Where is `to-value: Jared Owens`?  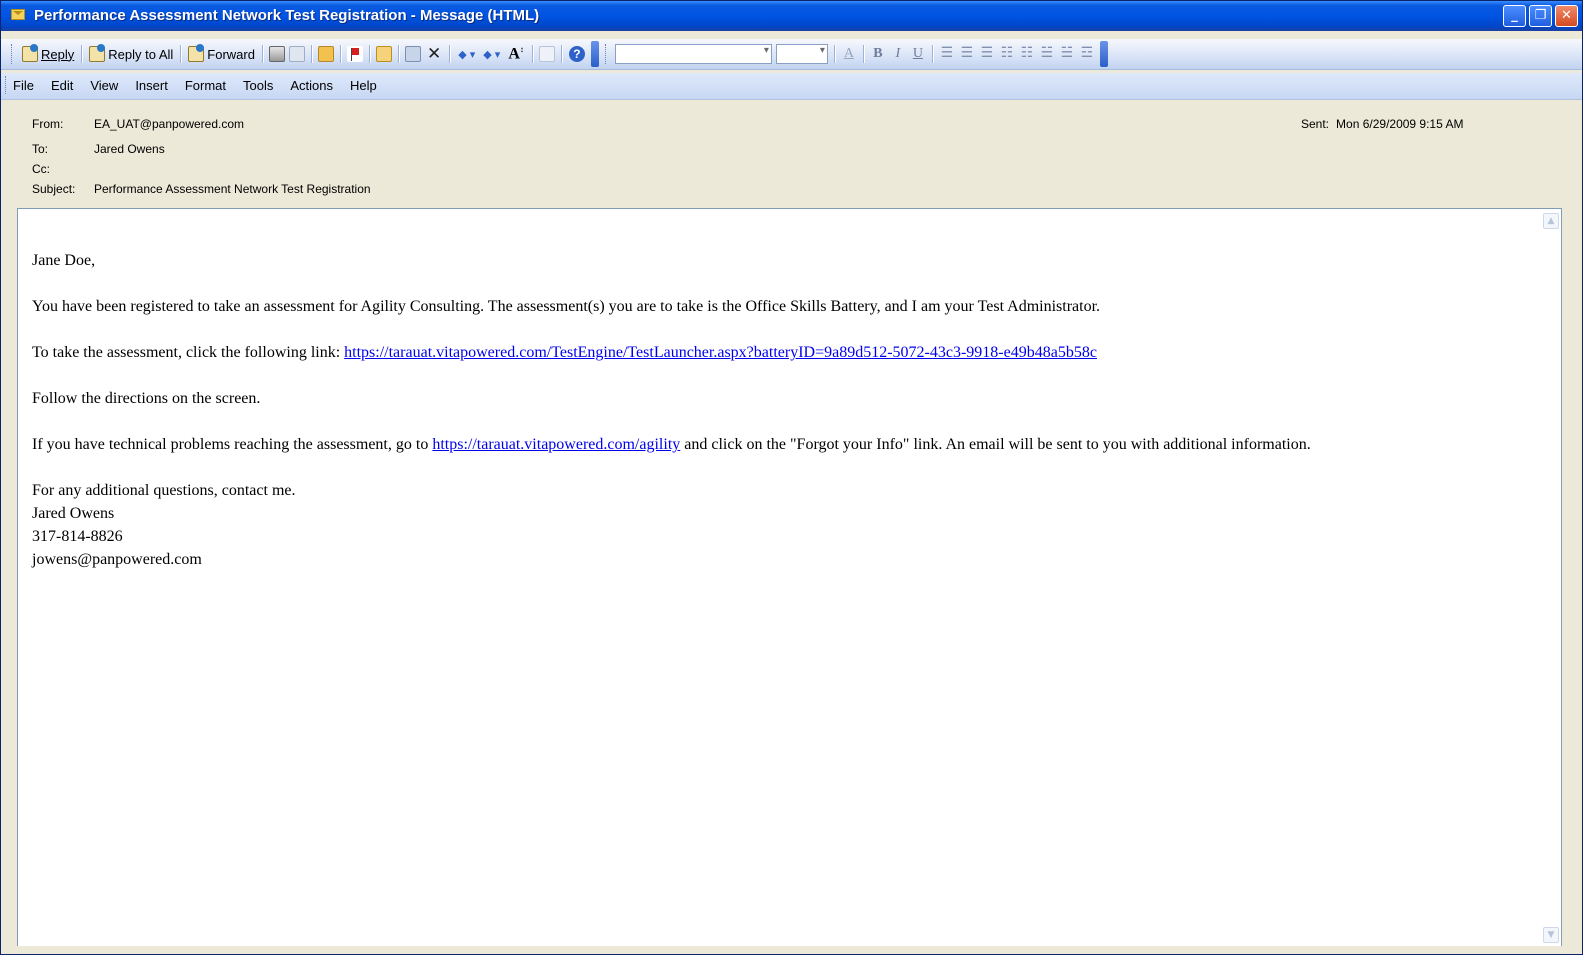 to-value: Jared Owens is located at coordinates (129, 149).